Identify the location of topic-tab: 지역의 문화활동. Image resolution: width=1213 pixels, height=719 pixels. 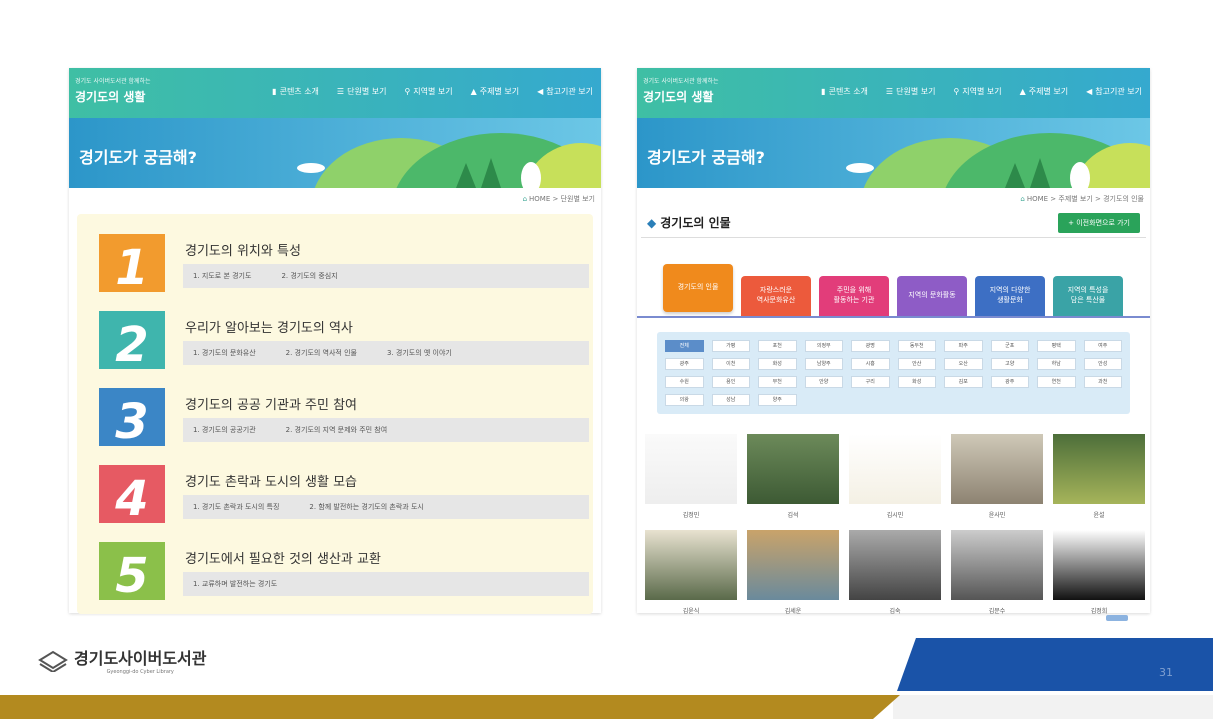
(932, 296).